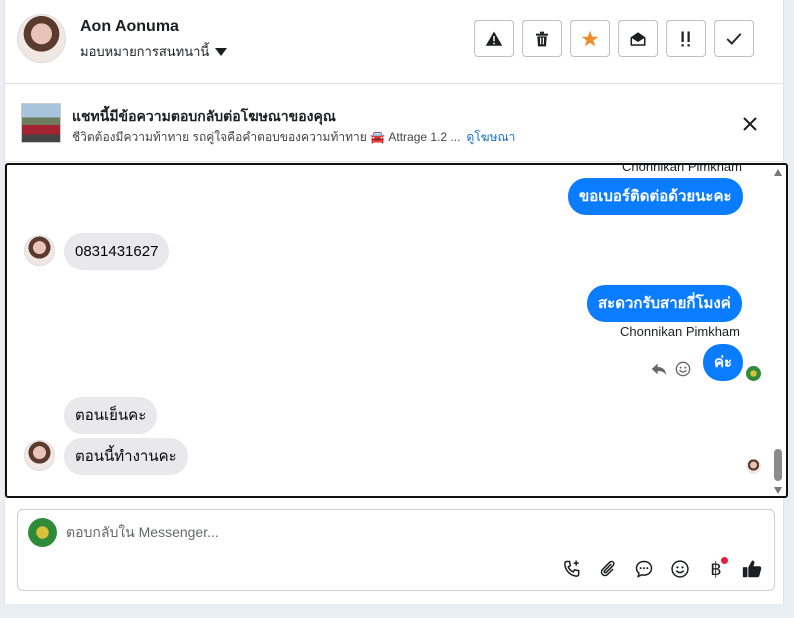  What do you see at coordinates (490, 137) in the screenshot?
I see `view-ad-link: ดูโฆษณา` at bounding box center [490, 137].